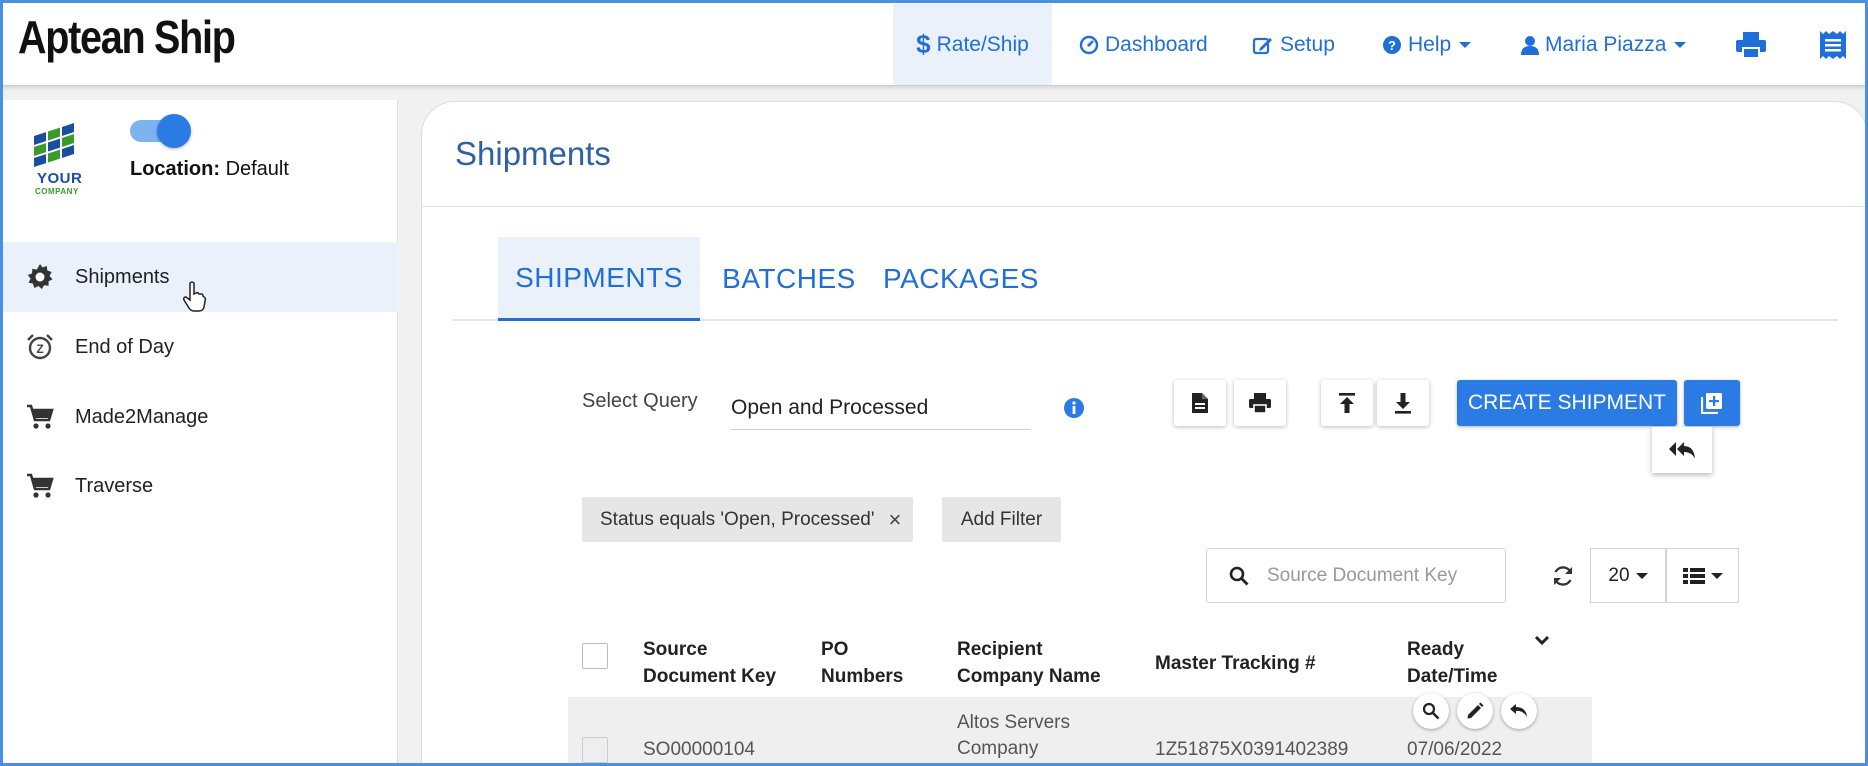 Image resolution: width=1868 pixels, height=766 pixels. What do you see at coordinates (862, 663) in the screenshot?
I see `column-header-po-numbers: PO Numbers` at bounding box center [862, 663].